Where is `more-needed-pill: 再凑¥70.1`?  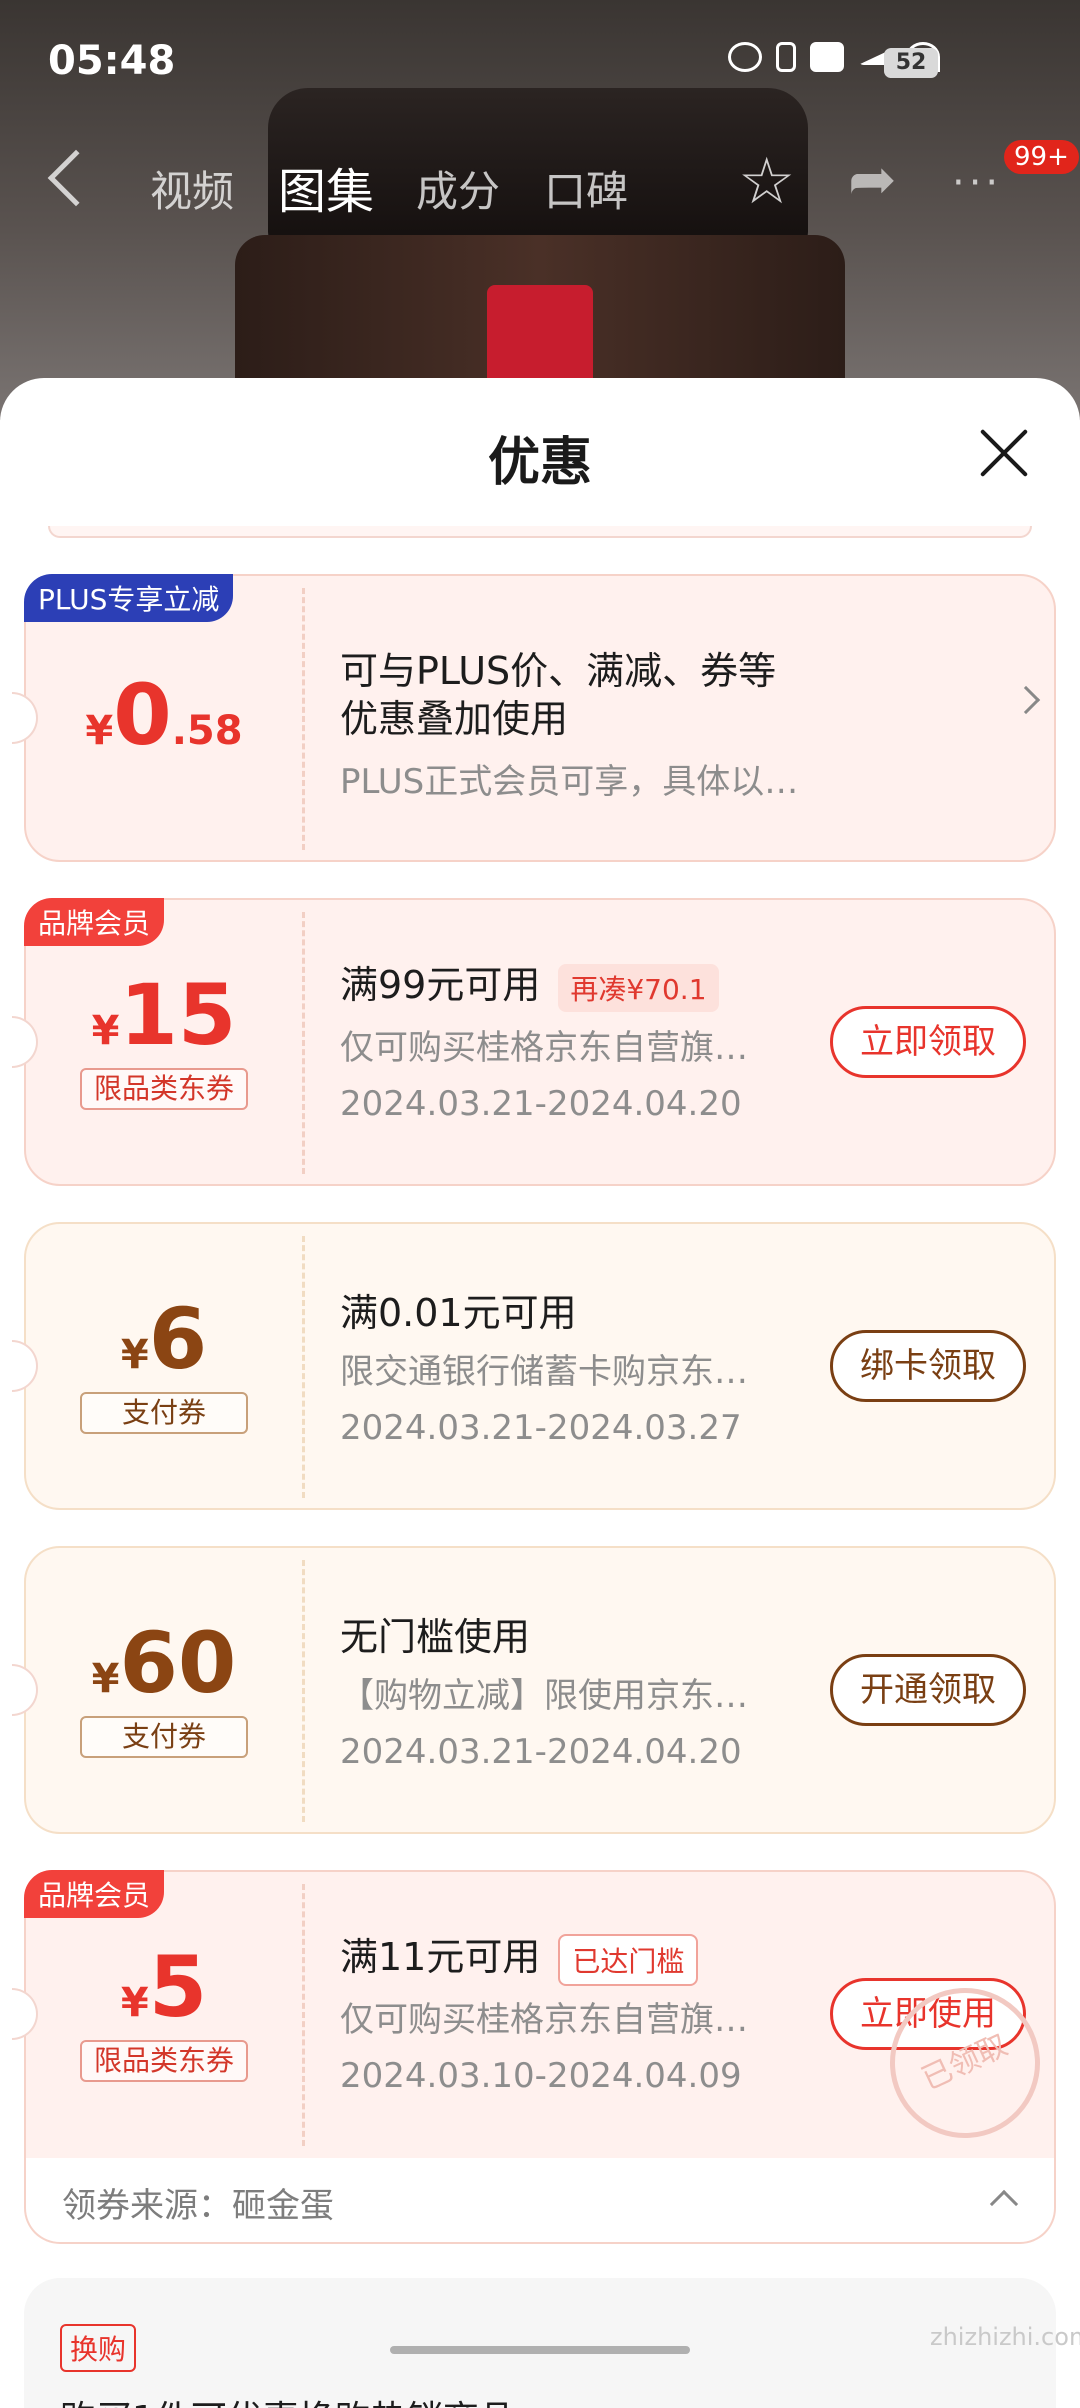 more-needed-pill: 再凑¥70.1 is located at coordinates (638, 987).